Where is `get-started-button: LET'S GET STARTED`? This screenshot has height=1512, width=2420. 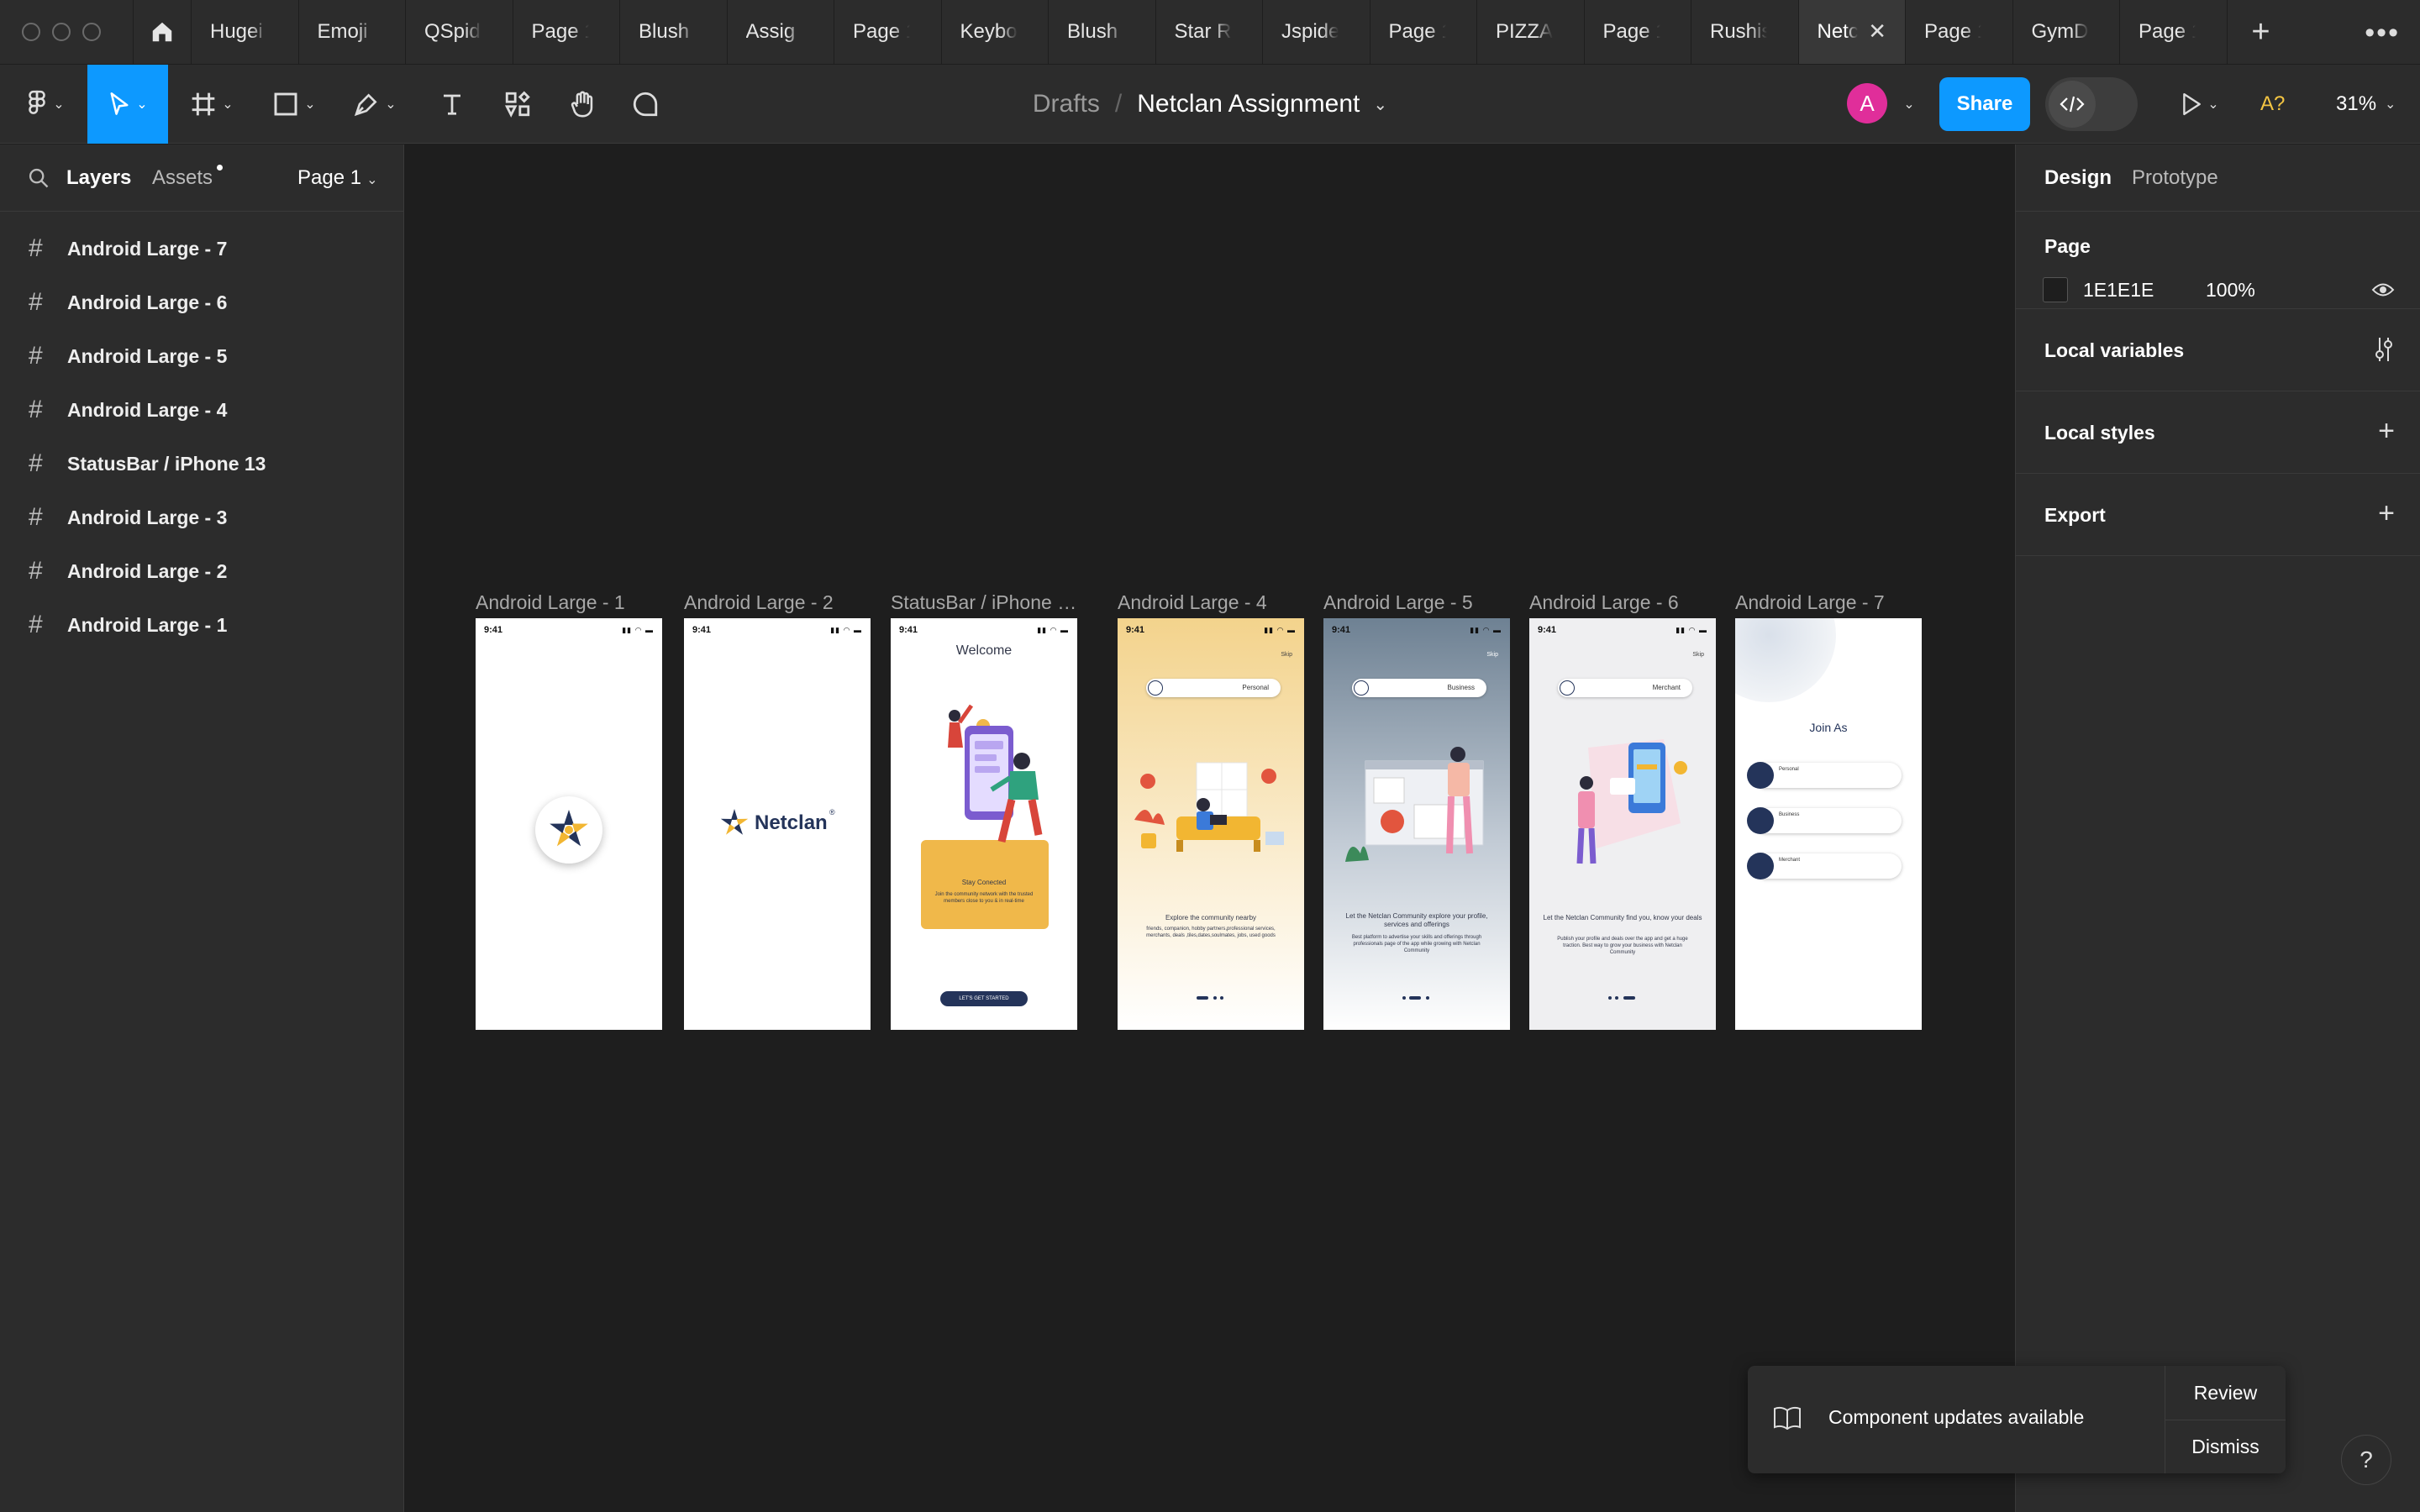
get-started-button: LET'S GET STARTED is located at coordinates (984, 998).